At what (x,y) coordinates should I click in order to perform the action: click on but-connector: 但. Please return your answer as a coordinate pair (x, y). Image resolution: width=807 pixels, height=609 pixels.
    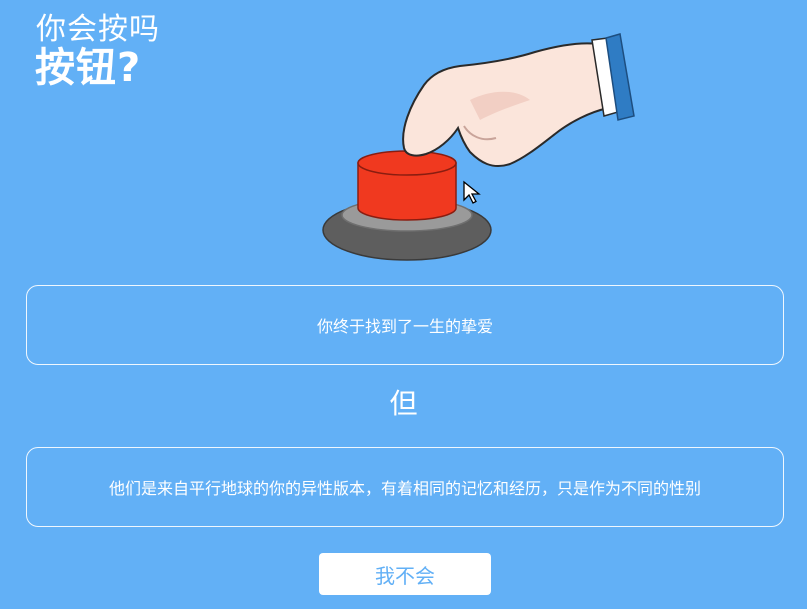
    Looking at the image, I should click on (403, 403).